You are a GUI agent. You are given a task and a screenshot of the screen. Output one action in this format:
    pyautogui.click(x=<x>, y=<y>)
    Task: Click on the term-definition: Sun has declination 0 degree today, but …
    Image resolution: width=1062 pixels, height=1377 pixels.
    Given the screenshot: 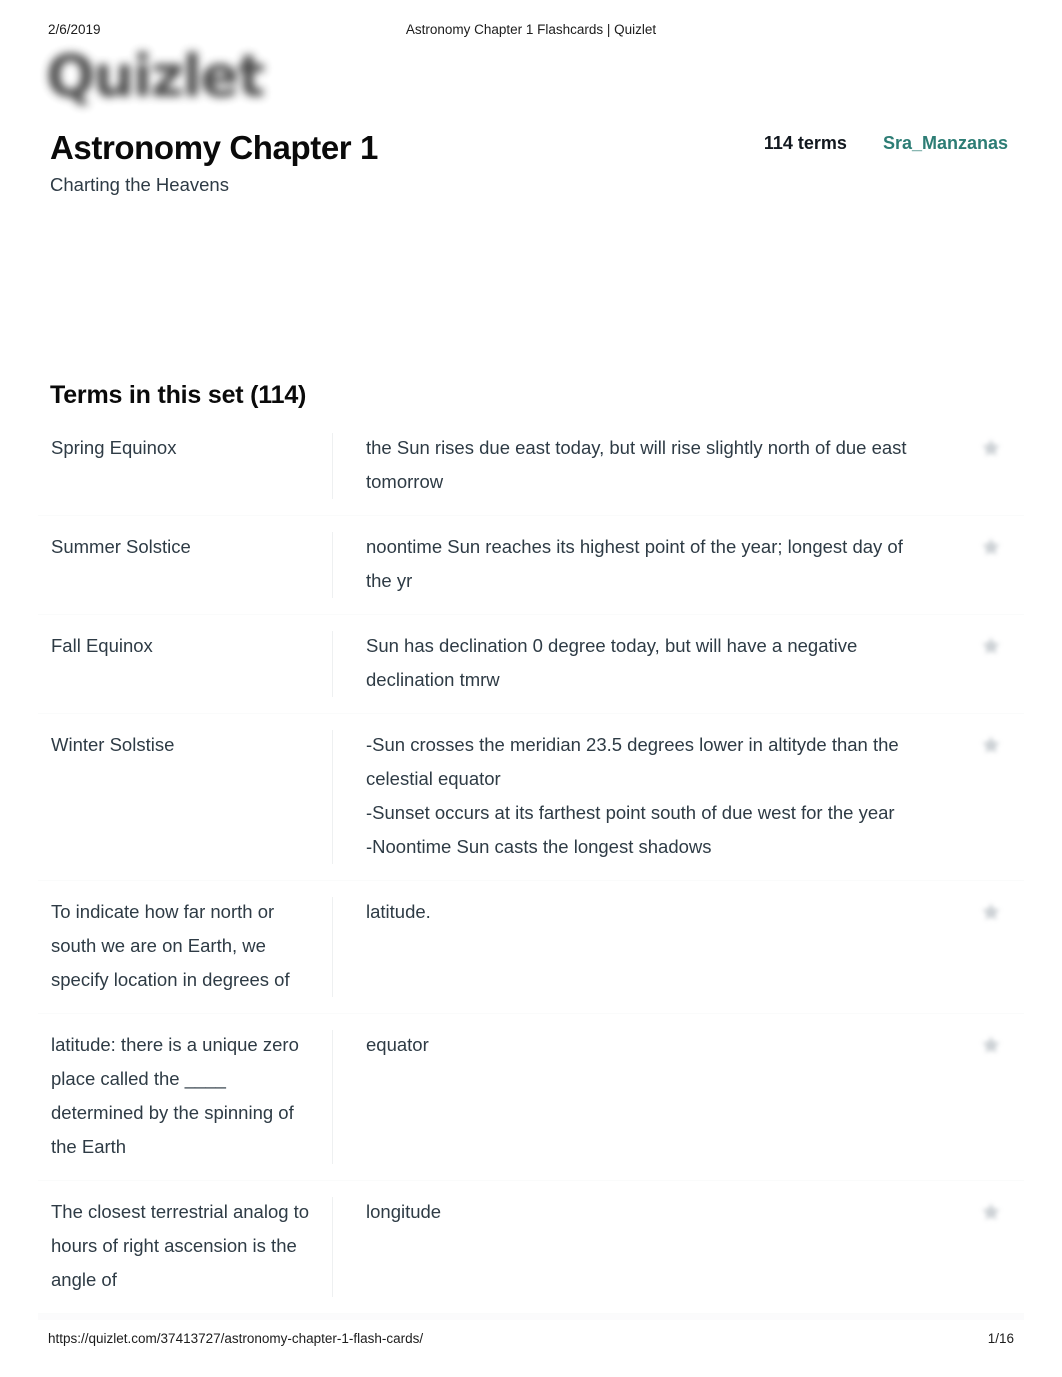 What is the action you would take?
    pyautogui.click(x=612, y=662)
    